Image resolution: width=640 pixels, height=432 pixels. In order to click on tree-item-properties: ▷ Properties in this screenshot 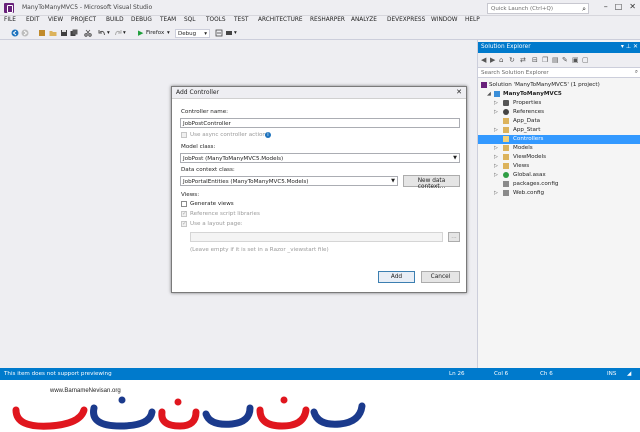, I will do `click(559, 103)`.